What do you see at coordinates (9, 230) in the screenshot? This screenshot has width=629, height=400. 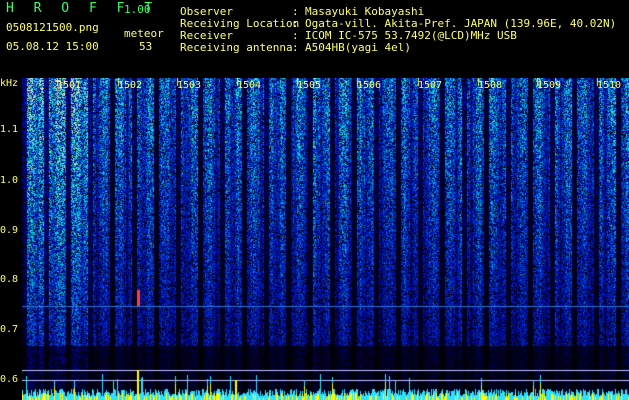 I see `y-tick-label: 0.9` at bounding box center [9, 230].